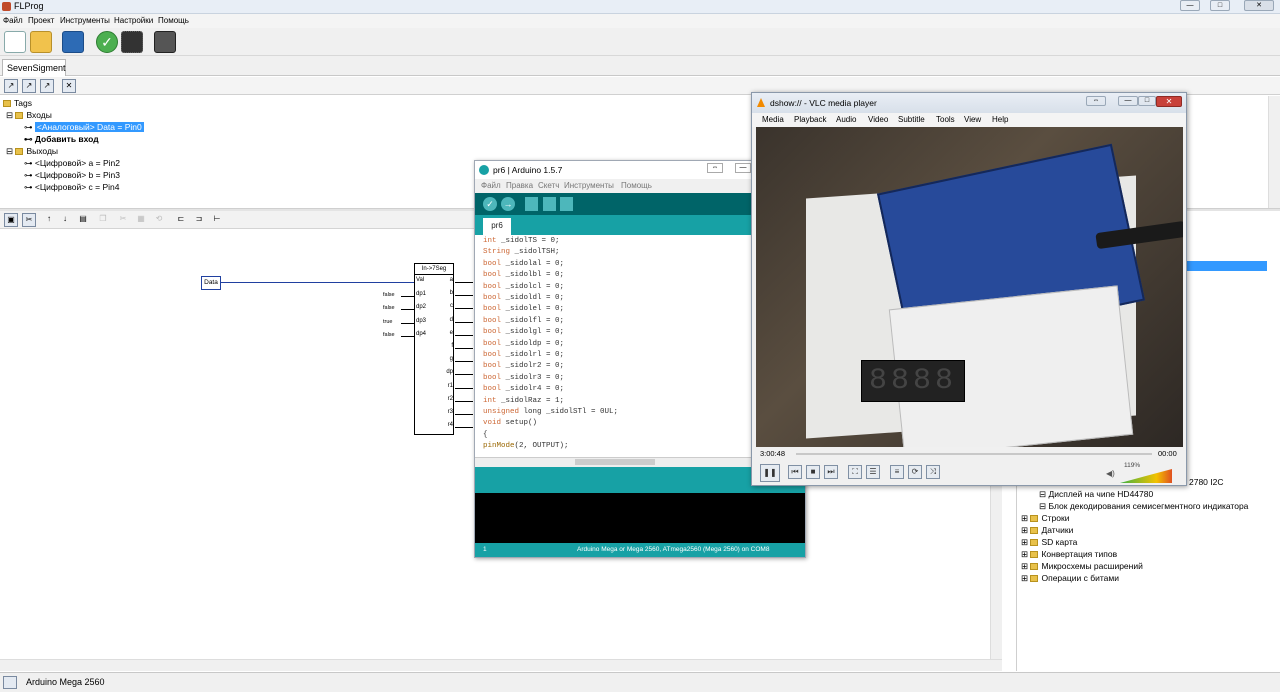 This screenshot has height=692, width=1280. What do you see at coordinates (65, 220) in the screenshot?
I see `move-down-icon: ↓` at bounding box center [65, 220].